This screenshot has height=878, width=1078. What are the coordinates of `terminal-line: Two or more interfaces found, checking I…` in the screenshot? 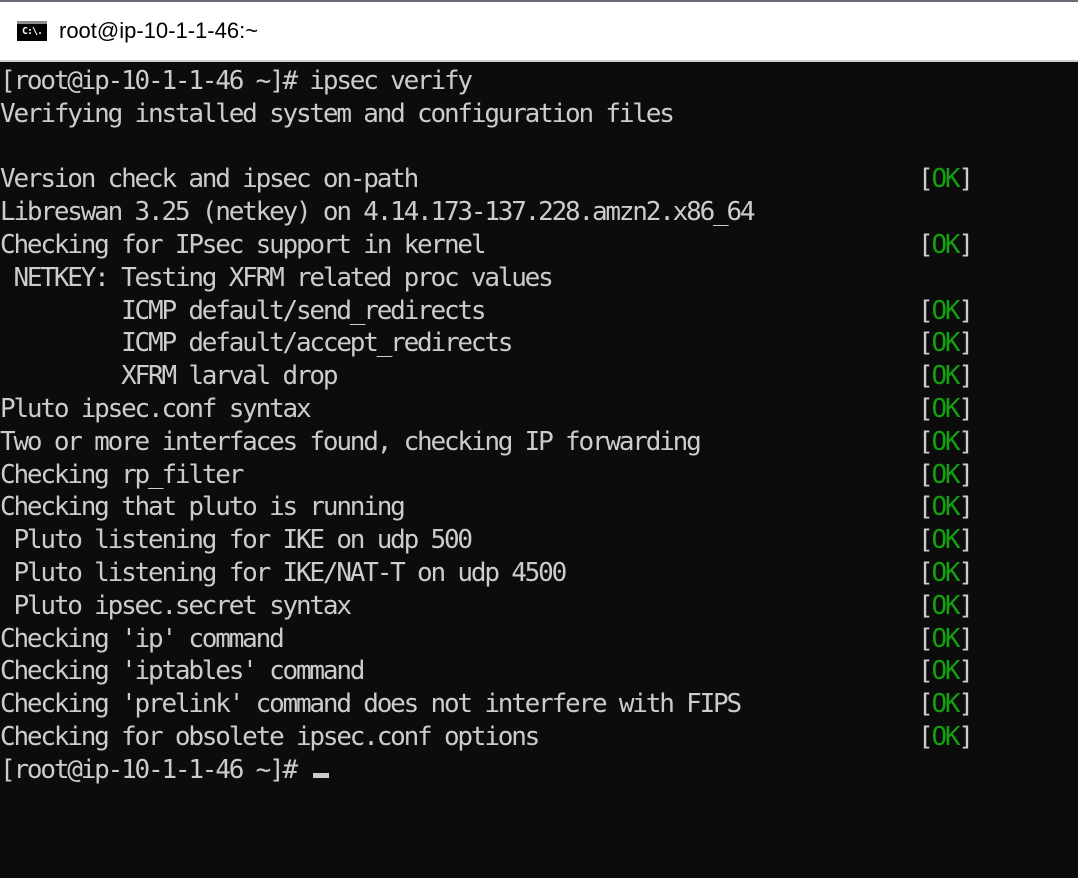 It's located at (539, 442).